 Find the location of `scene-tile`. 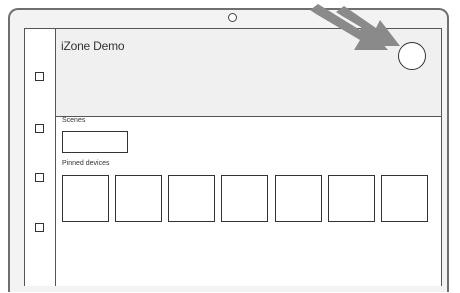

scene-tile is located at coordinates (95, 142).